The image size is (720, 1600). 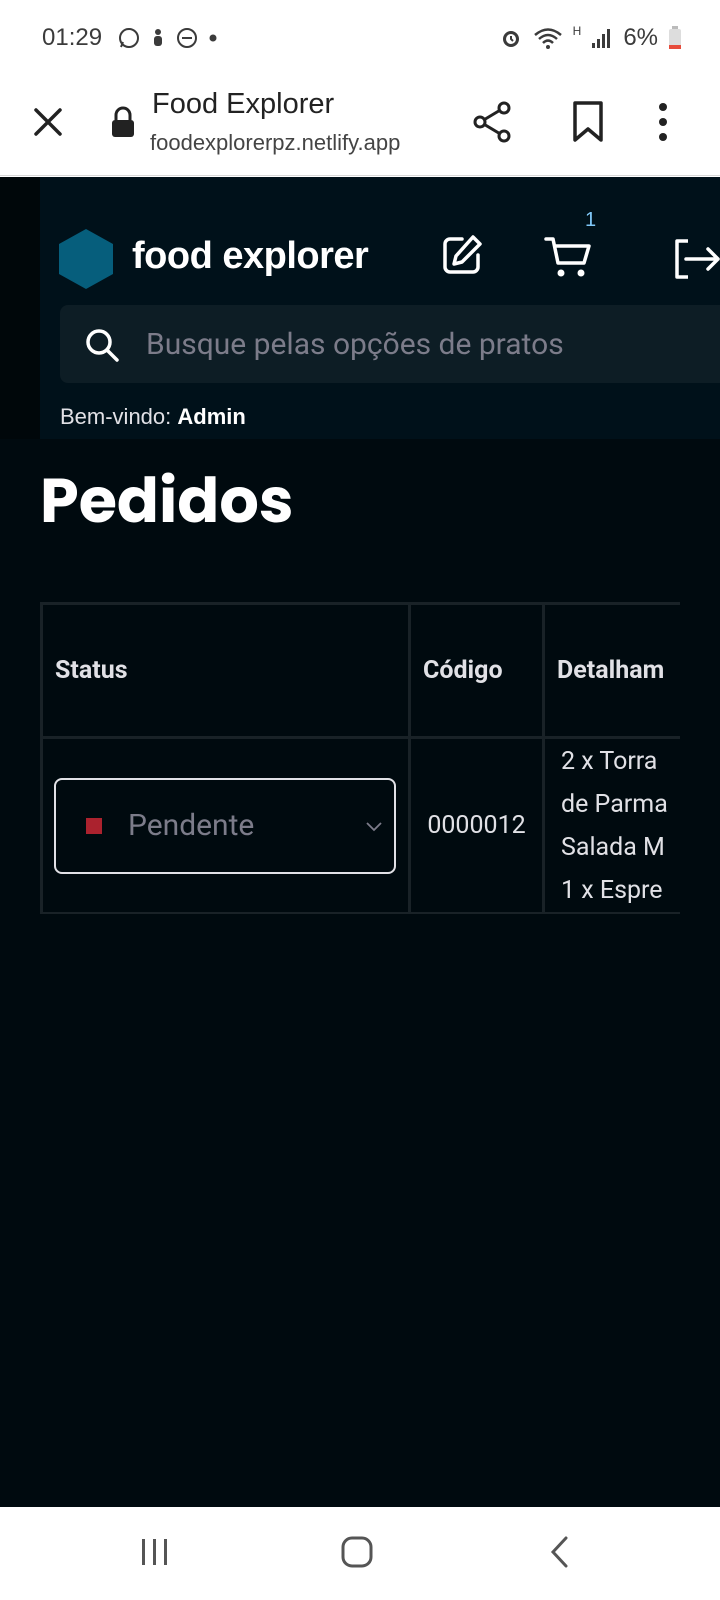 I want to click on status-value: Pendente, so click(x=191, y=825).